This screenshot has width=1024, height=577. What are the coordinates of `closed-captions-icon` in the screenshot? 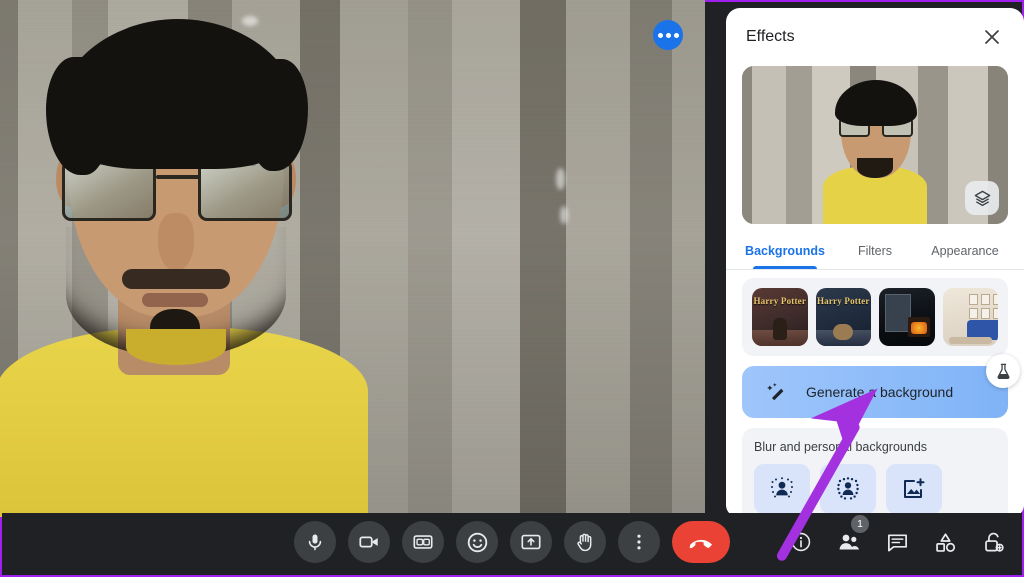 It's located at (423, 542).